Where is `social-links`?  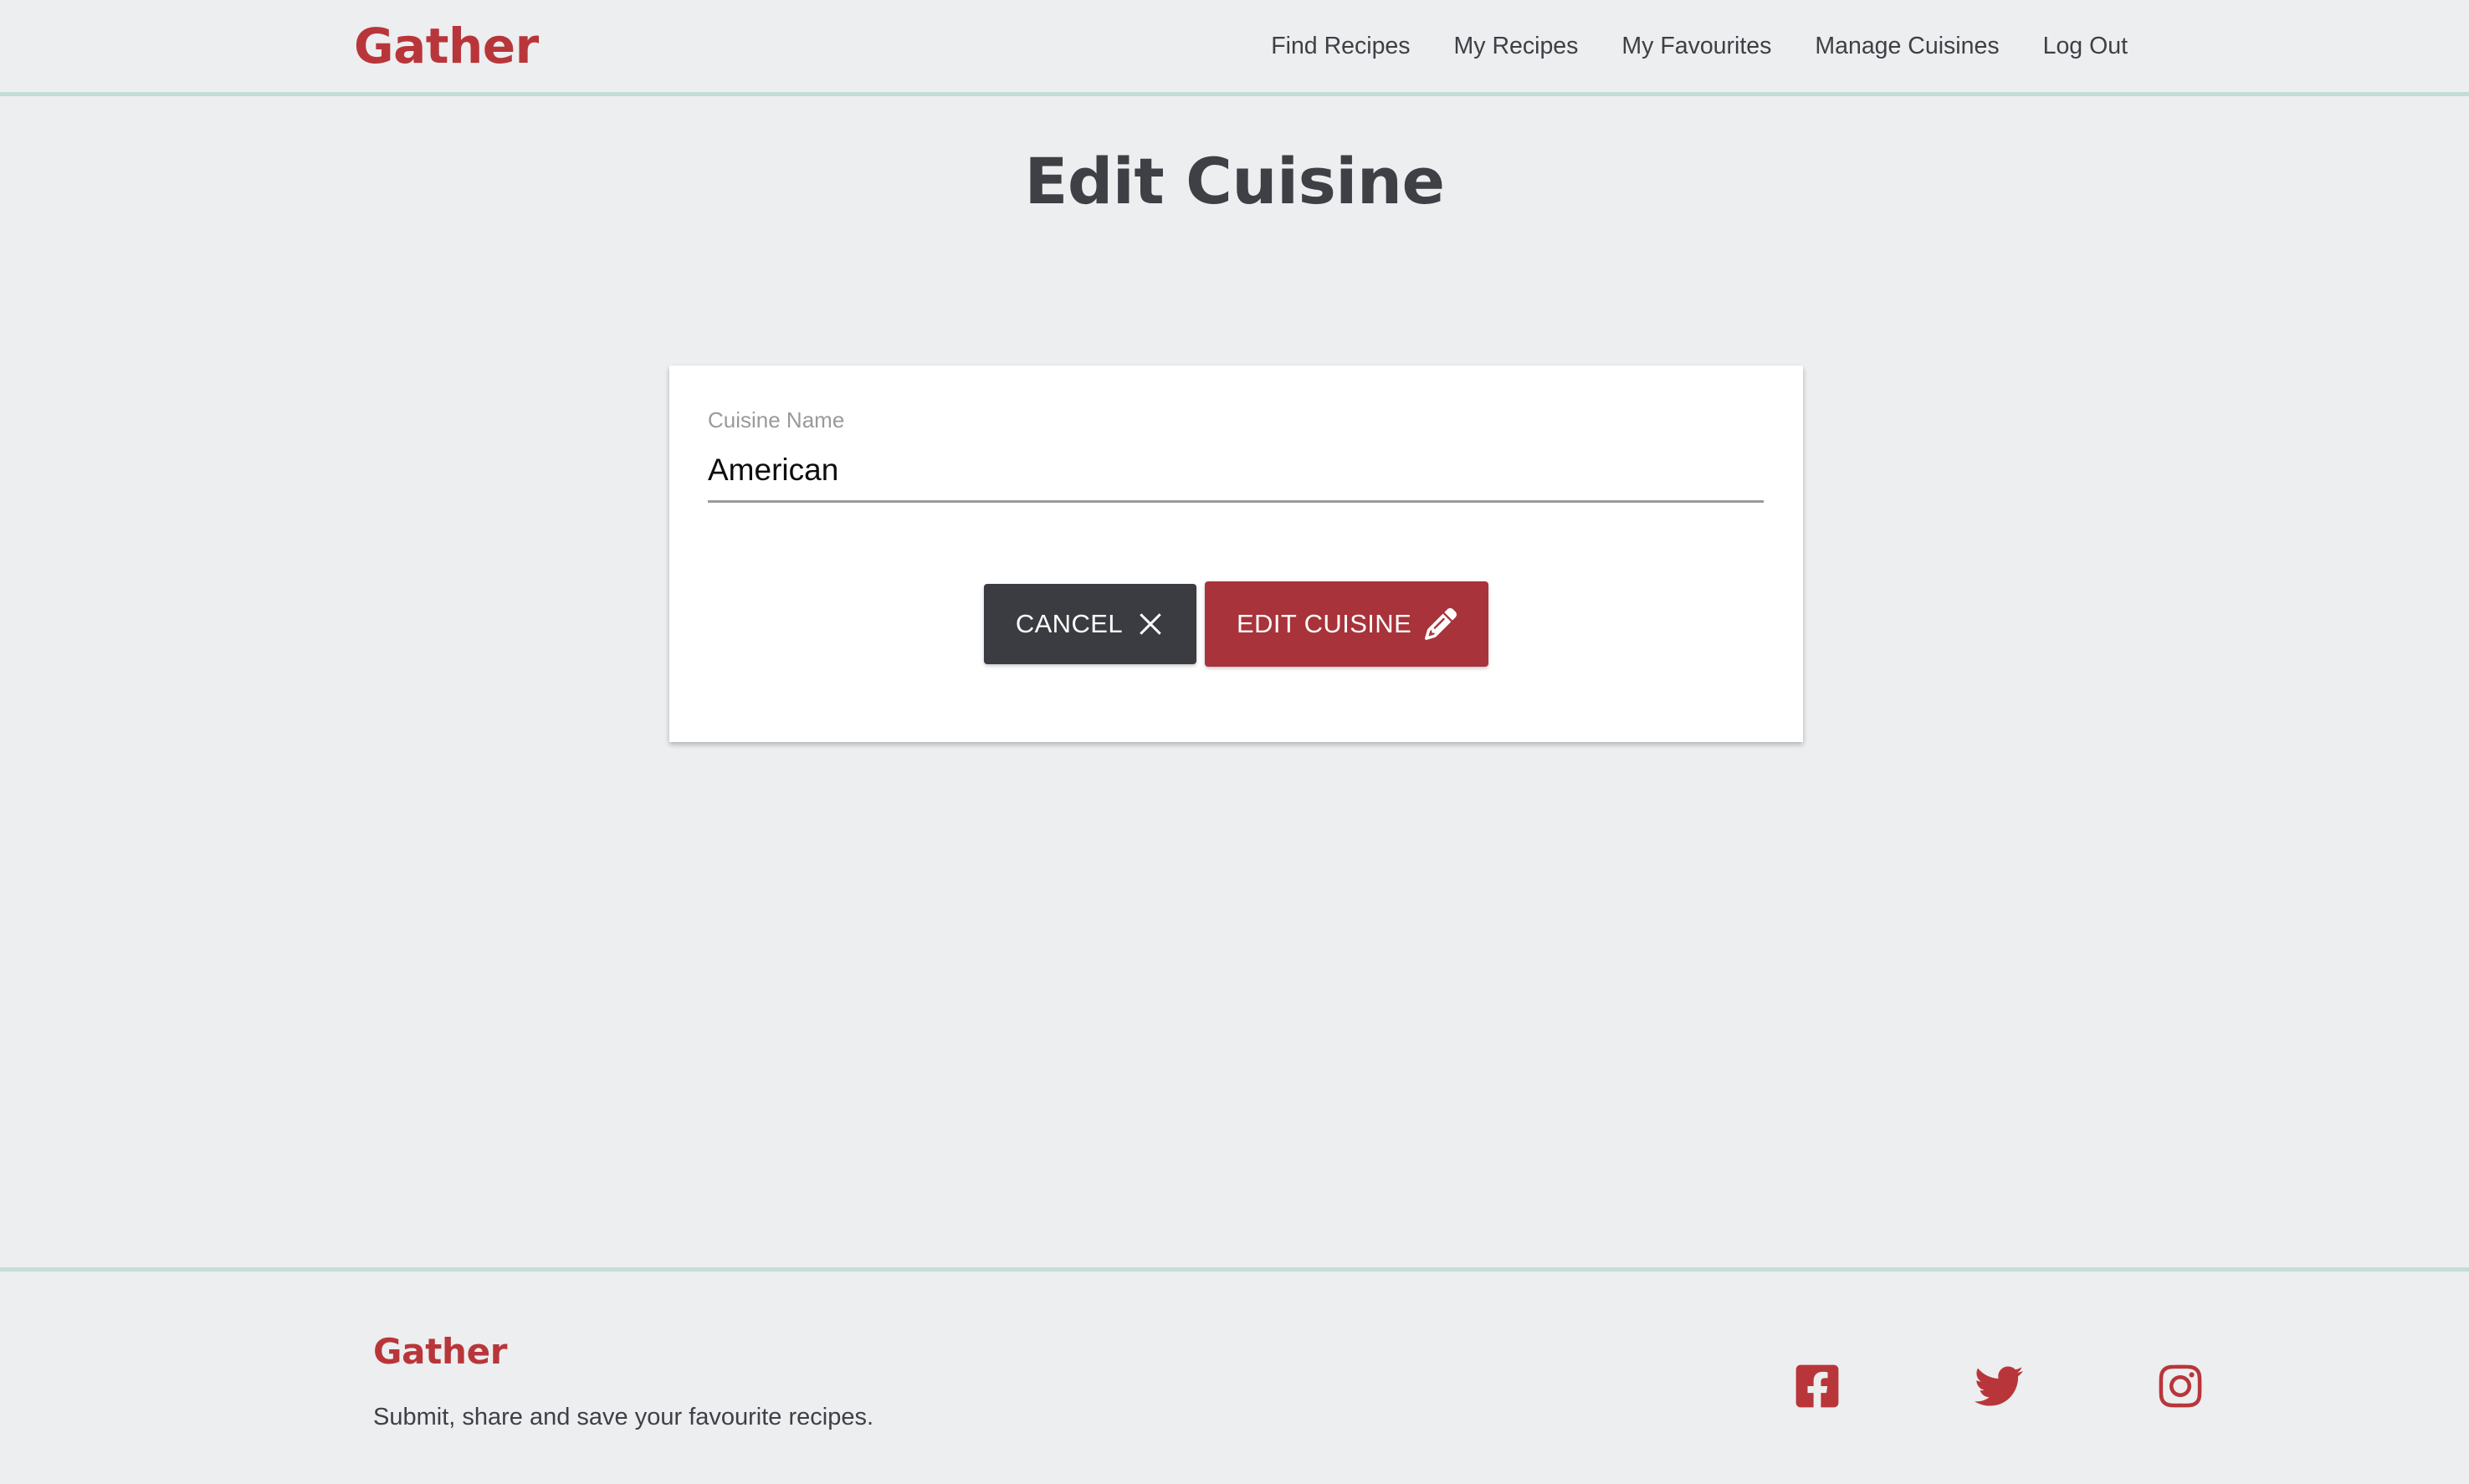
social-links is located at coordinates (1999, 1386).